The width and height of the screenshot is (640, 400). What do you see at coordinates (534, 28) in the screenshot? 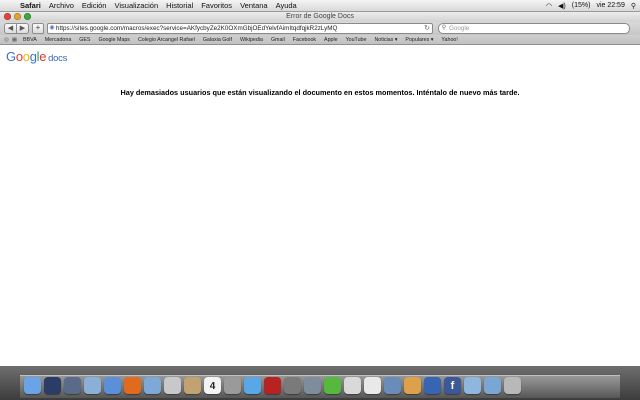
I see `search-field: ⚲ Google` at bounding box center [534, 28].